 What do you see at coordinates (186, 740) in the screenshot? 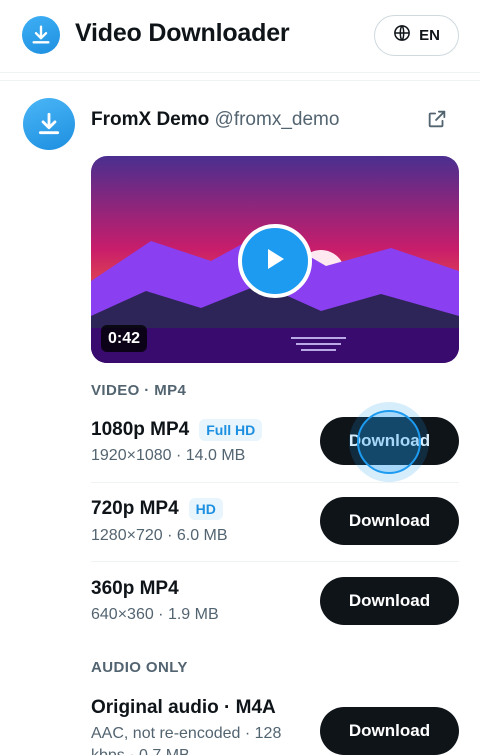
I see `audio-details: AAC, not re-encoded · 128 kbps · 0.7 MB` at bounding box center [186, 740].